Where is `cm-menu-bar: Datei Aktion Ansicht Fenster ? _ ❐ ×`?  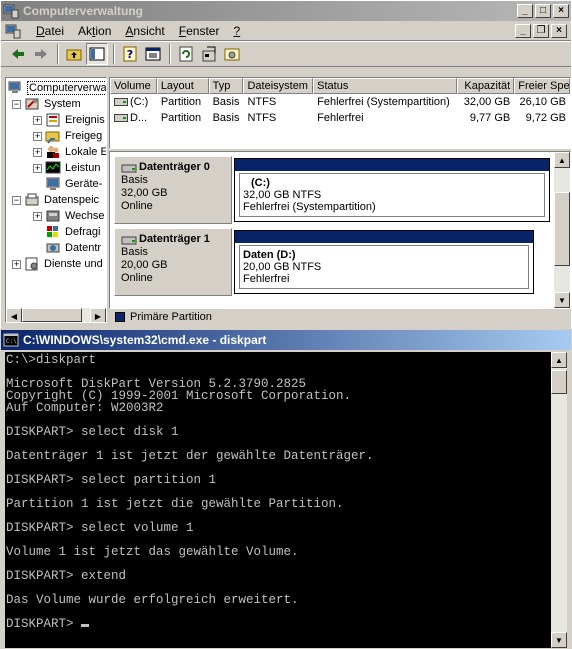 cm-menu-bar: Datei Aktion Ansicht Fenster ? _ ❐ × is located at coordinates (286, 31).